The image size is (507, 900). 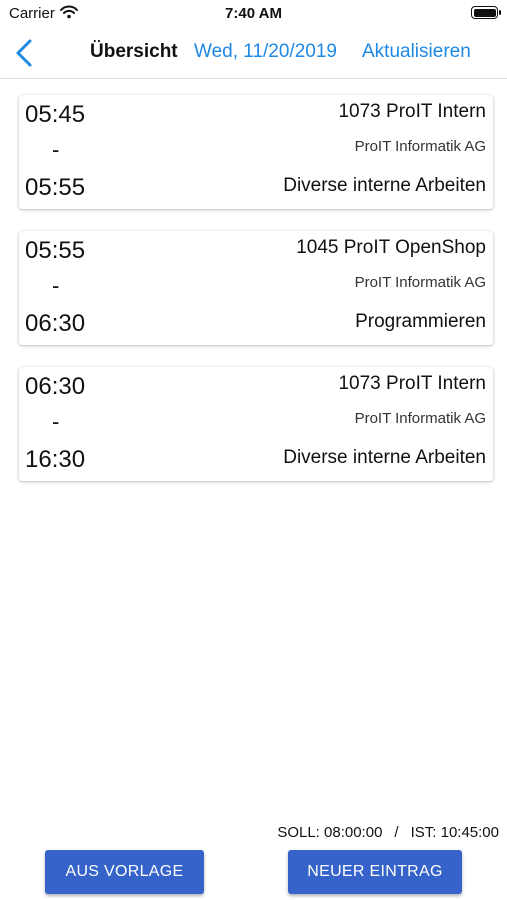 What do you see at coordinates (265, 52) in the screenshot?
I see `date-selector: Wed, 11/20/2019` at bounding box center [265, 52].